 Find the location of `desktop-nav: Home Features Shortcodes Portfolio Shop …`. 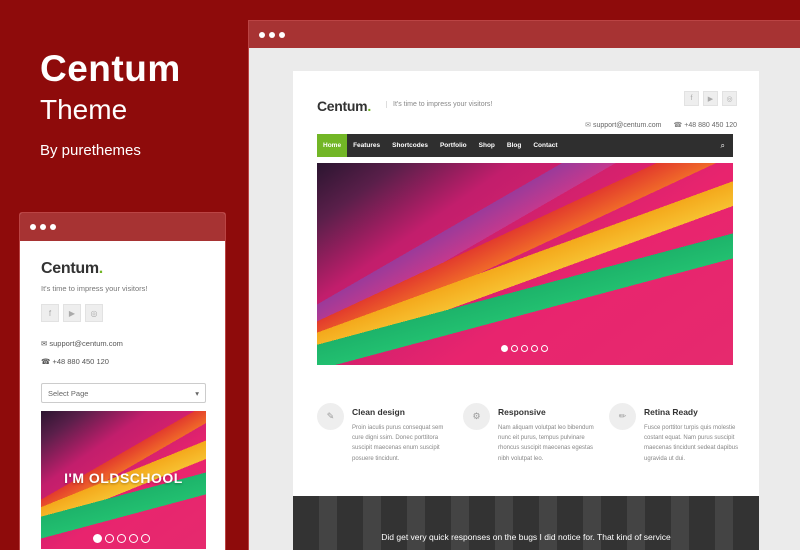

desktop-nav: Home Features Shortcodes Portfolio Shop … is located at coordinates (525, 145).